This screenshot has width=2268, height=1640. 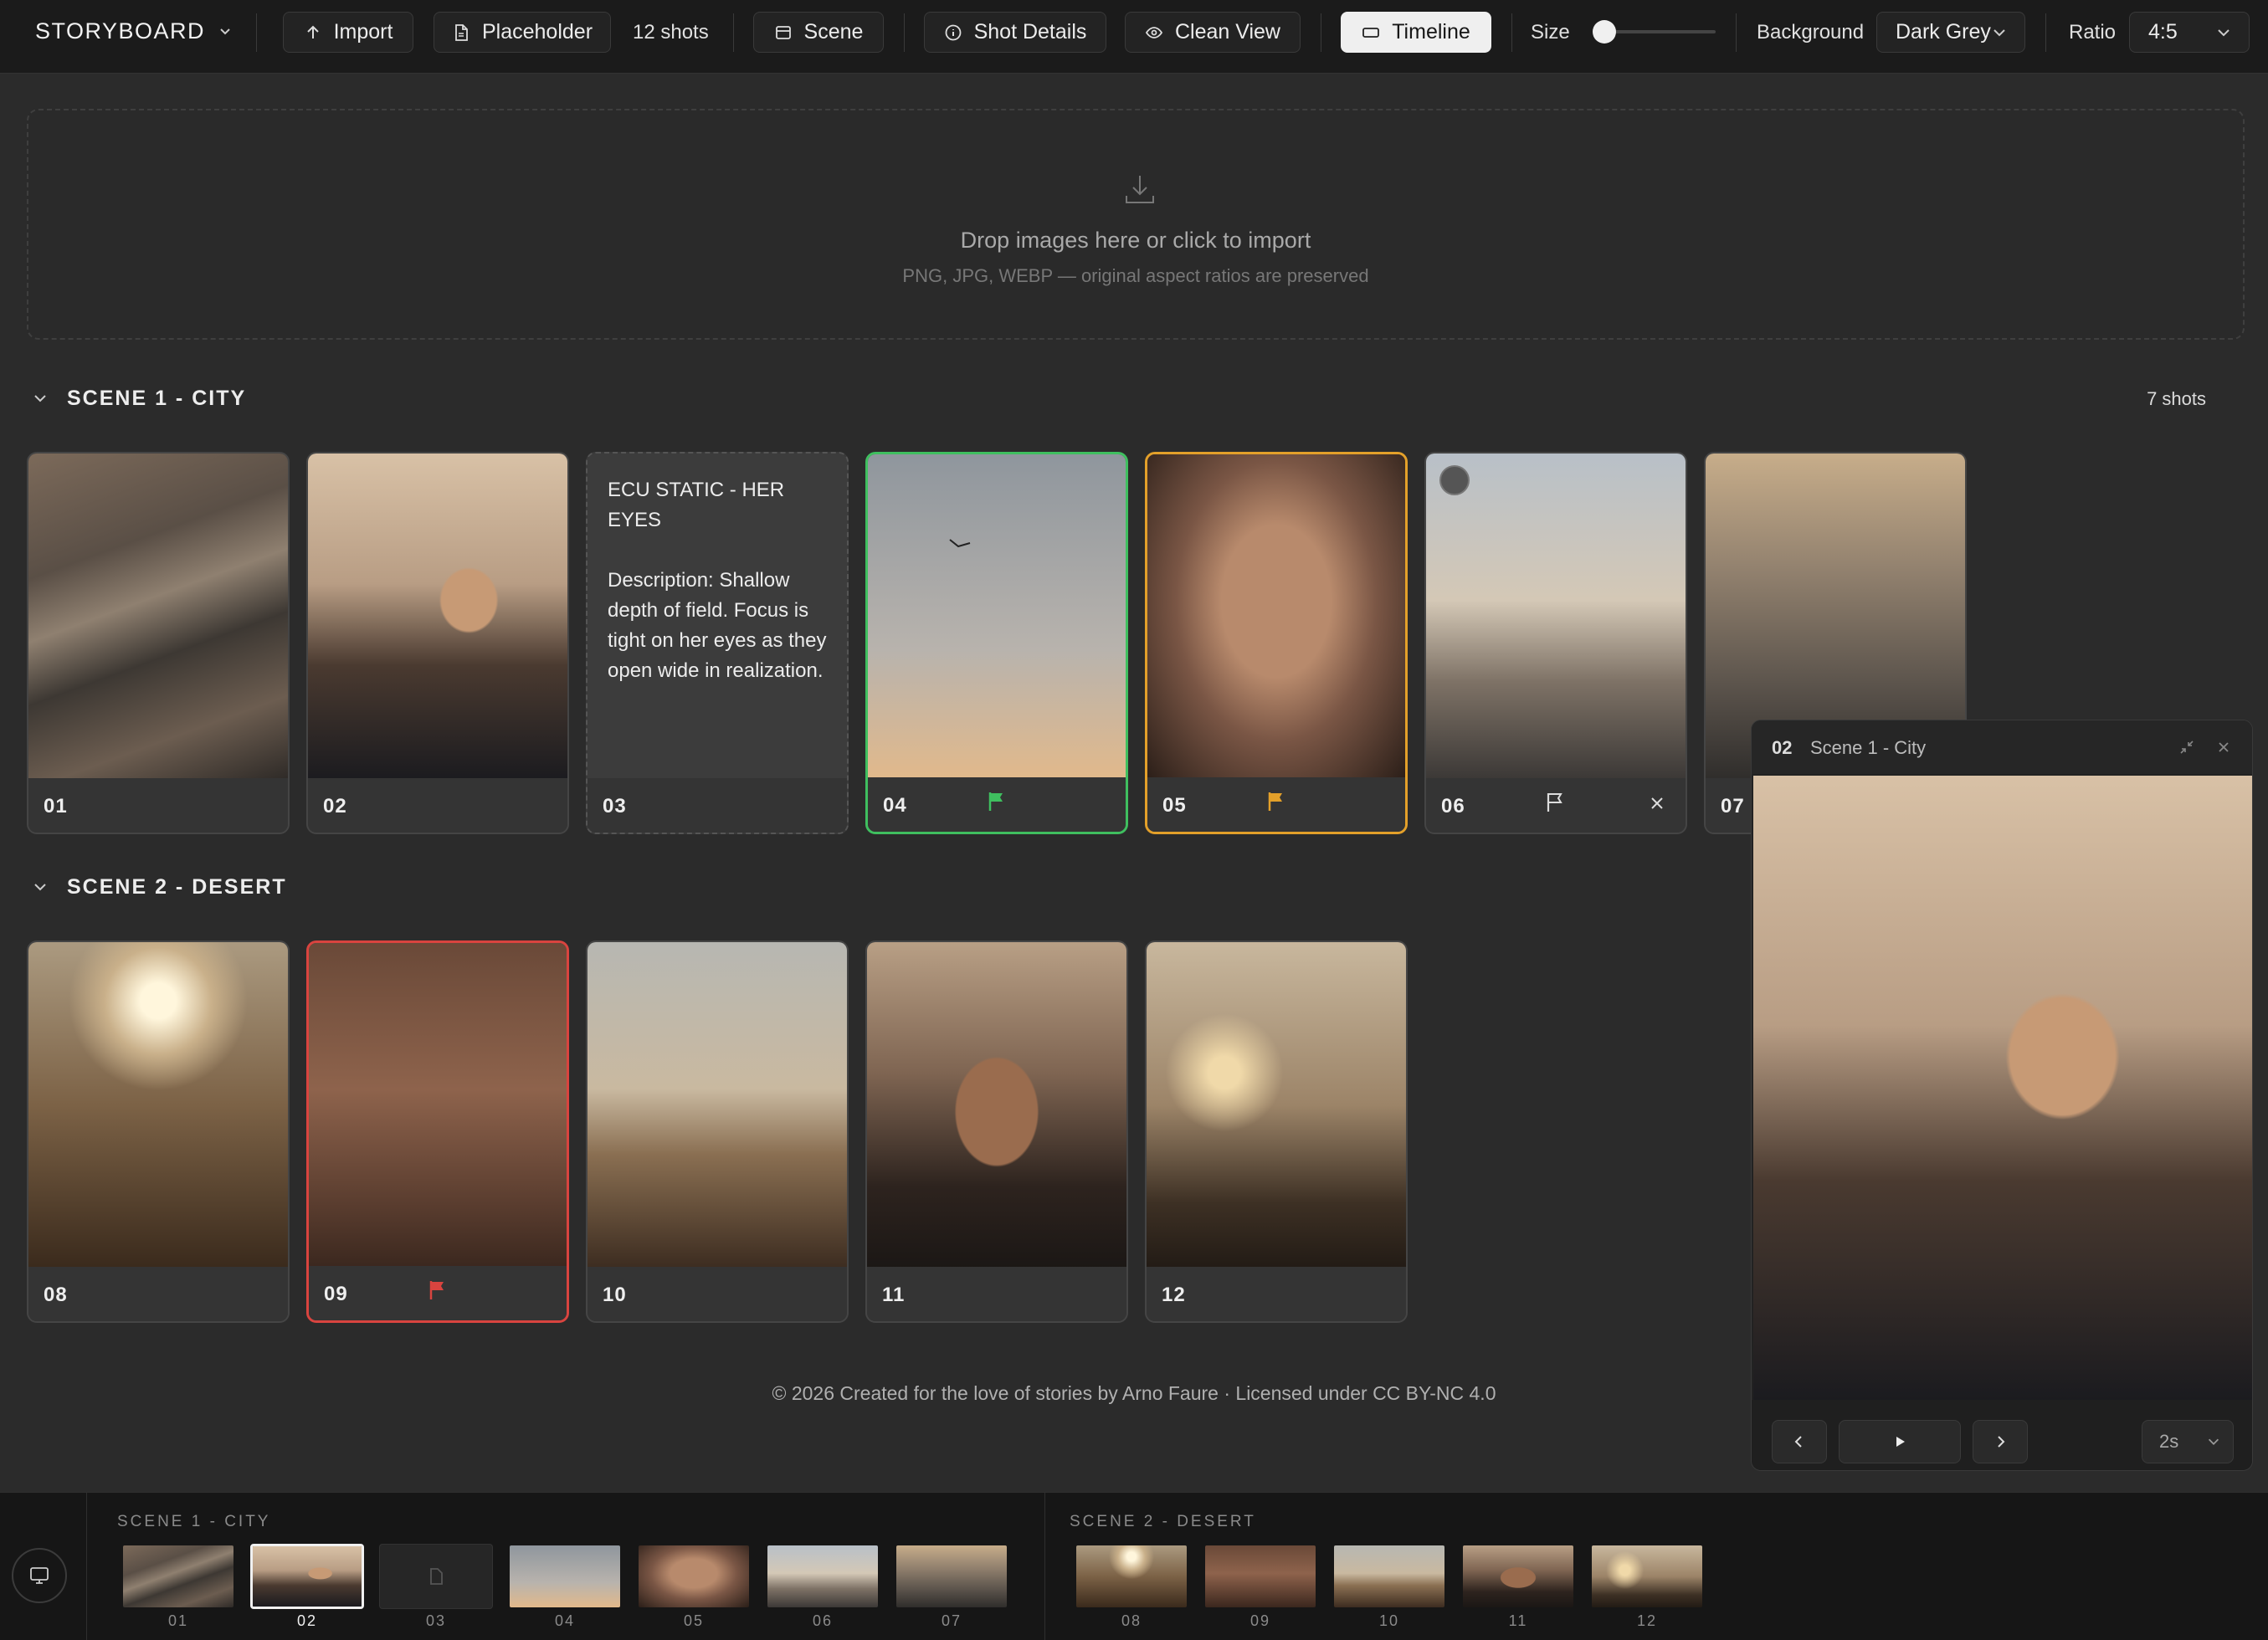 What do you see at coordinates (2176, 398) in the screenshot?
I see `scene-shot-count: 7 shots` at bounding box center [2176, 398].